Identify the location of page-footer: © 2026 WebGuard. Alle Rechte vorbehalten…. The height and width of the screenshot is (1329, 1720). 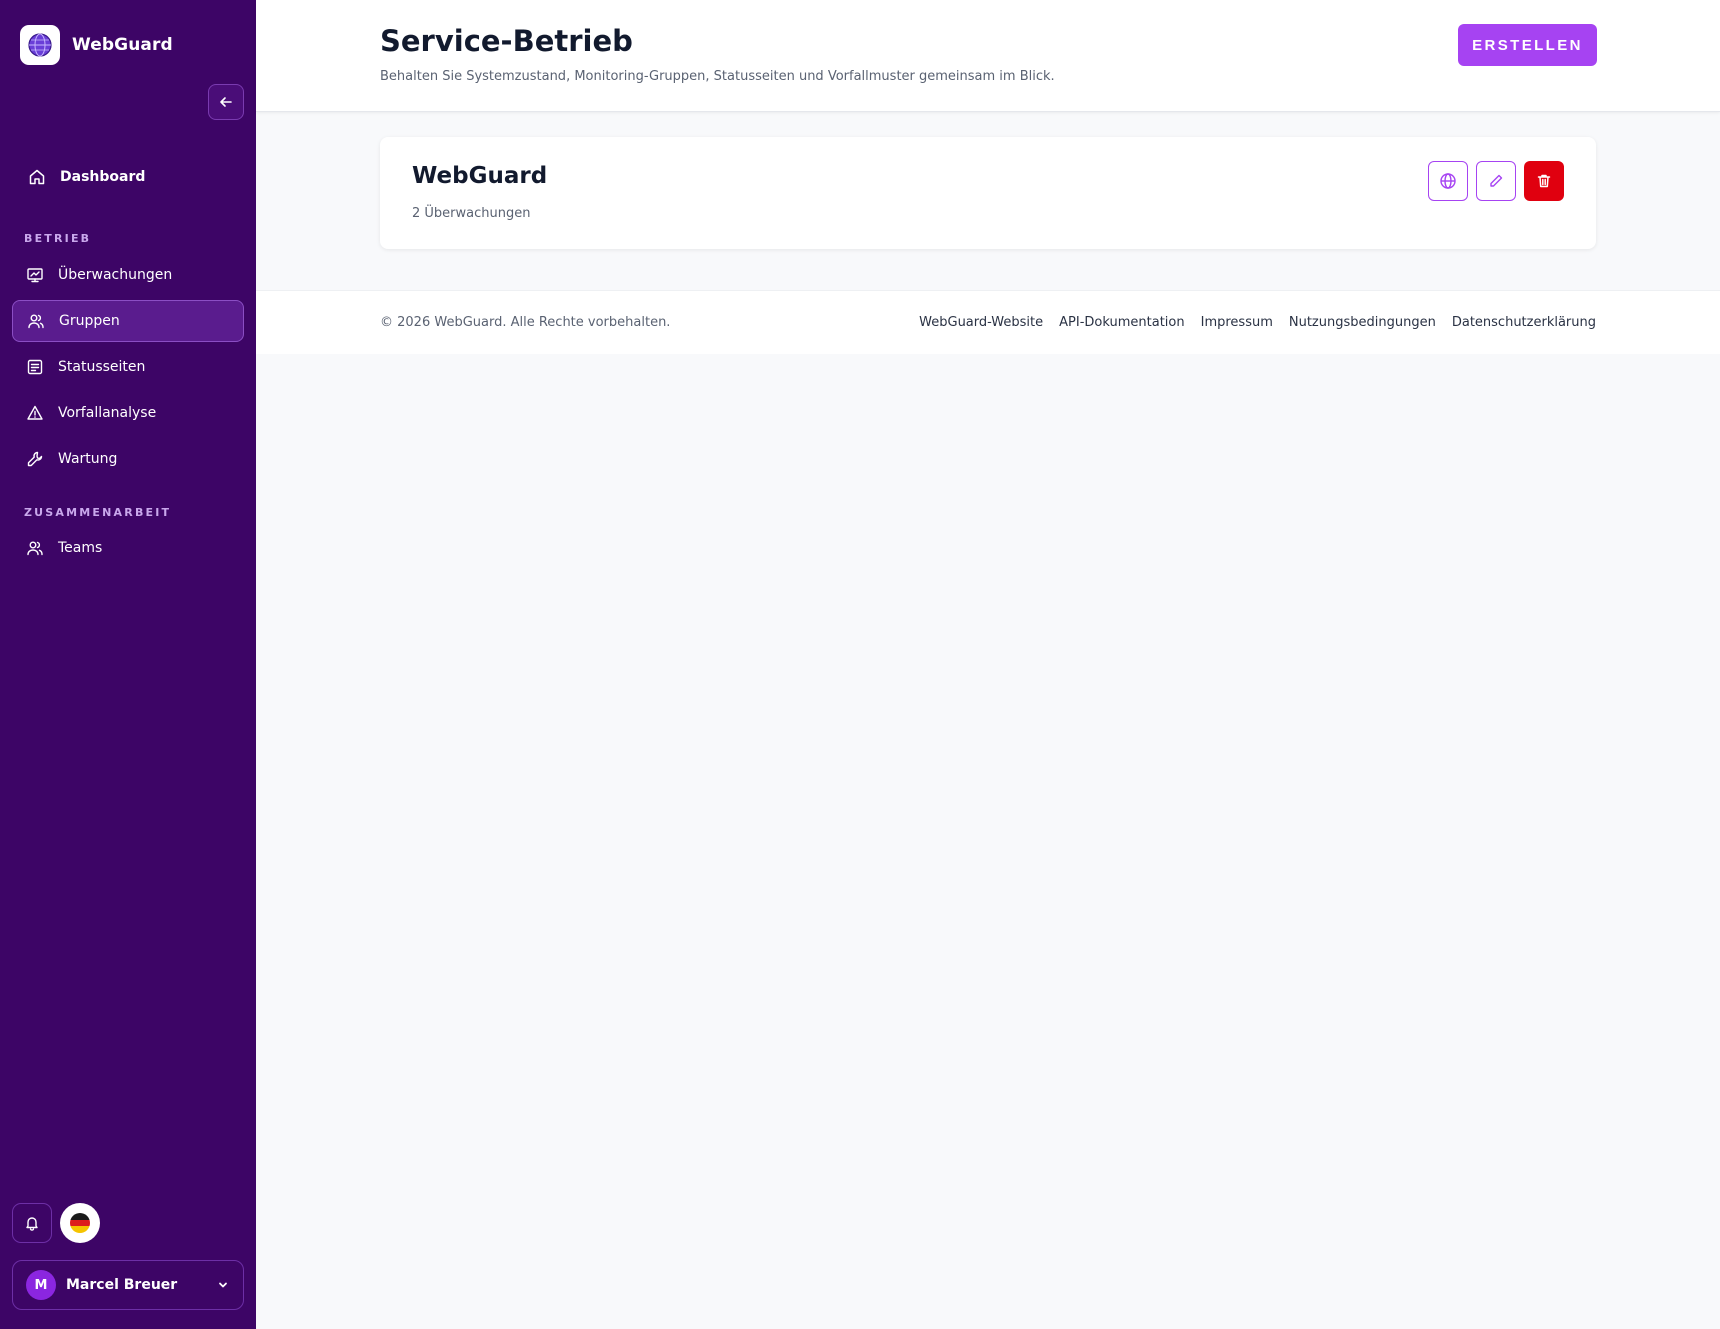
(988, 322).